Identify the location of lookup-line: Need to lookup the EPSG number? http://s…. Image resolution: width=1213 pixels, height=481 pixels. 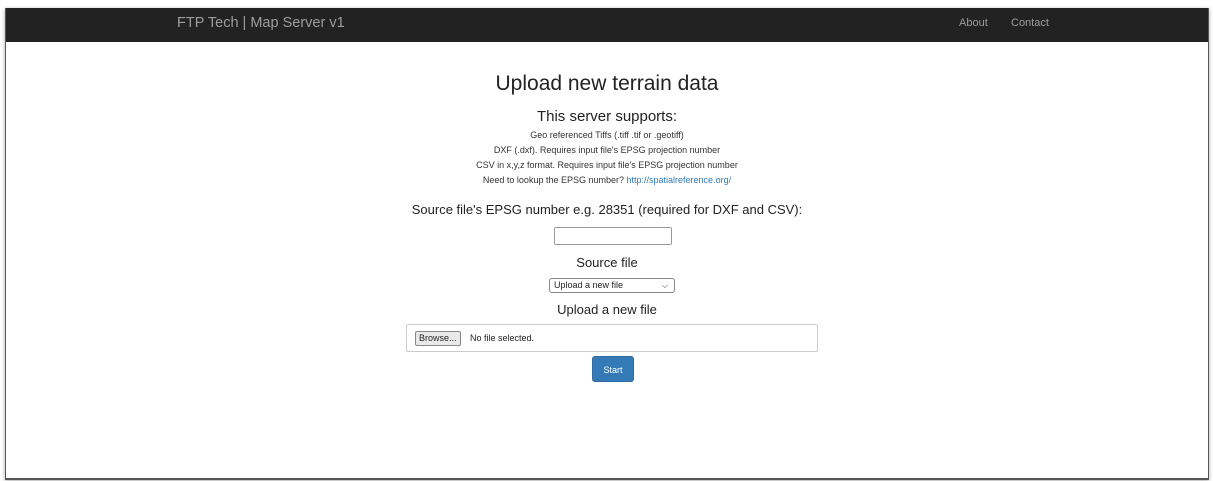
(607, 180).